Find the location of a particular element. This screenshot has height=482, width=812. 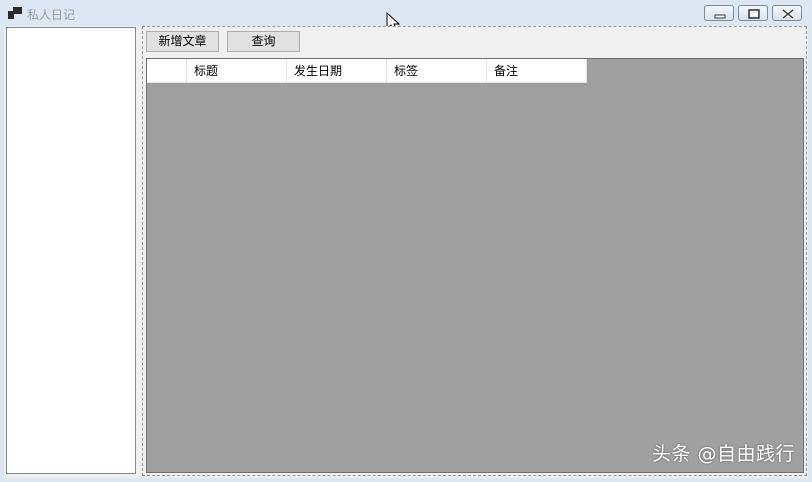

column-header-title: 标题 is located at coordinates (237, 71).